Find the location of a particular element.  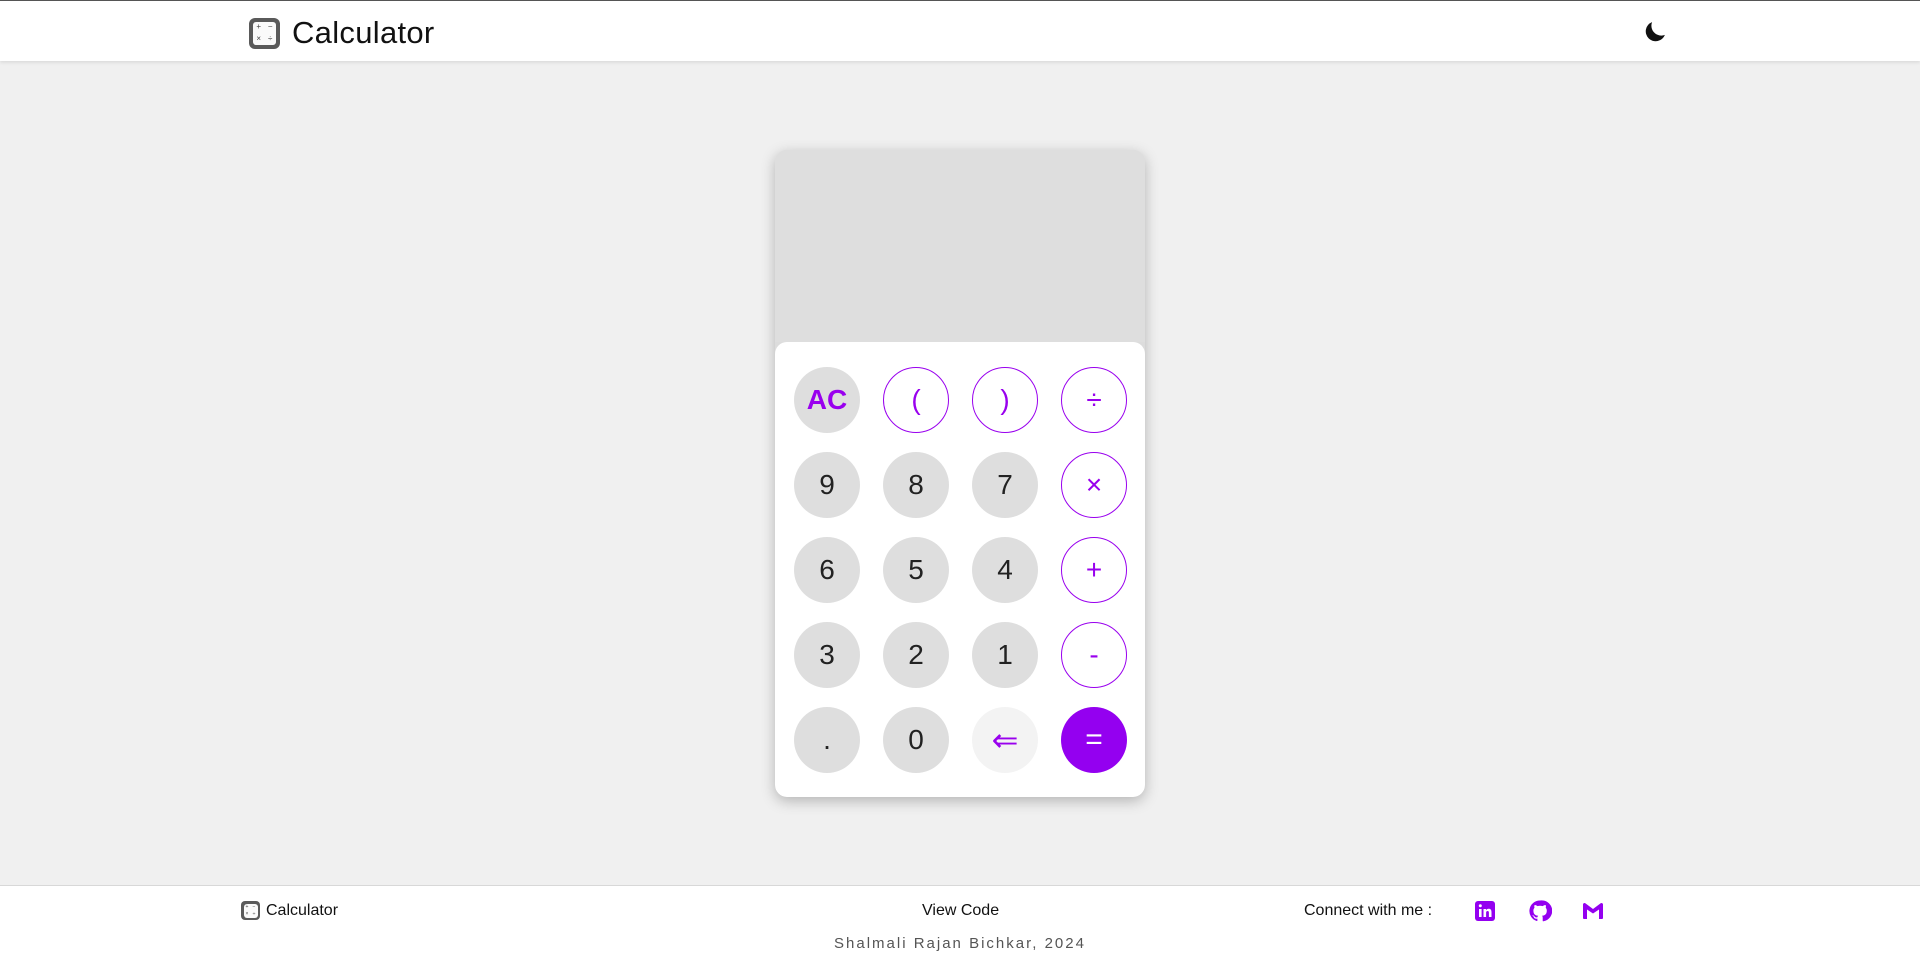

digit-2-button: 2 is located at coordinates (916, 655).